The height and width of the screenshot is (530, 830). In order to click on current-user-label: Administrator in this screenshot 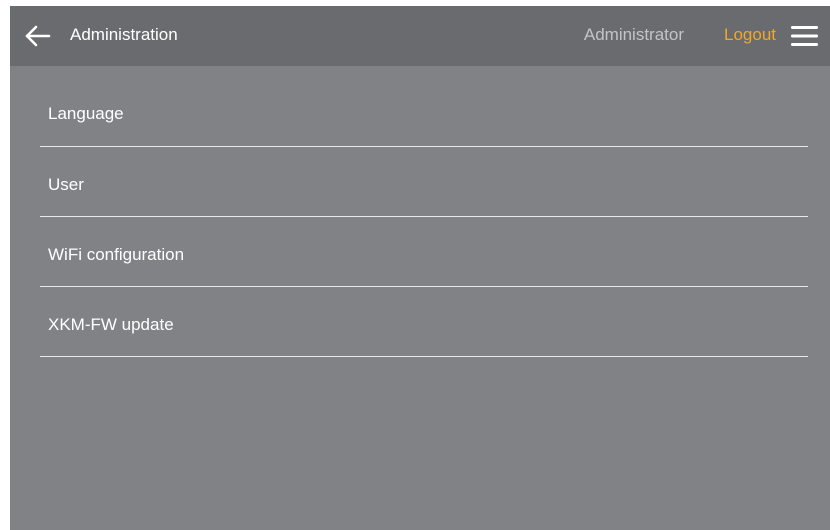, I will do `click(633, 34)`.